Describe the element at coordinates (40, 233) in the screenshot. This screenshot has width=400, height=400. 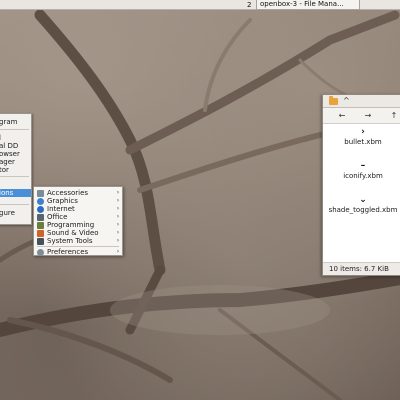
I see `sound-video-icon` at that location.